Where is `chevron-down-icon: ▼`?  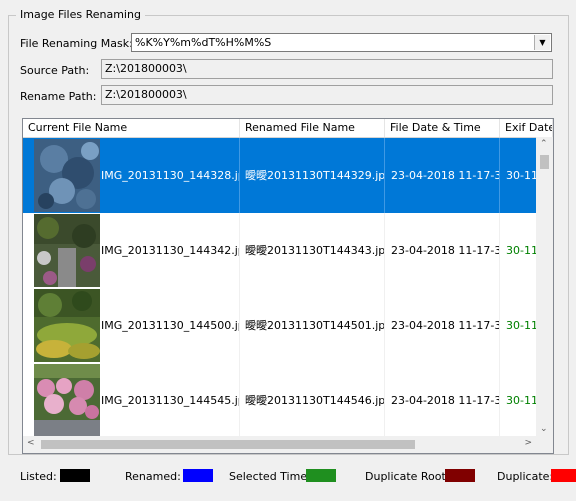
chevron-down-icon: ▼ is located at coordinates (542, 42).